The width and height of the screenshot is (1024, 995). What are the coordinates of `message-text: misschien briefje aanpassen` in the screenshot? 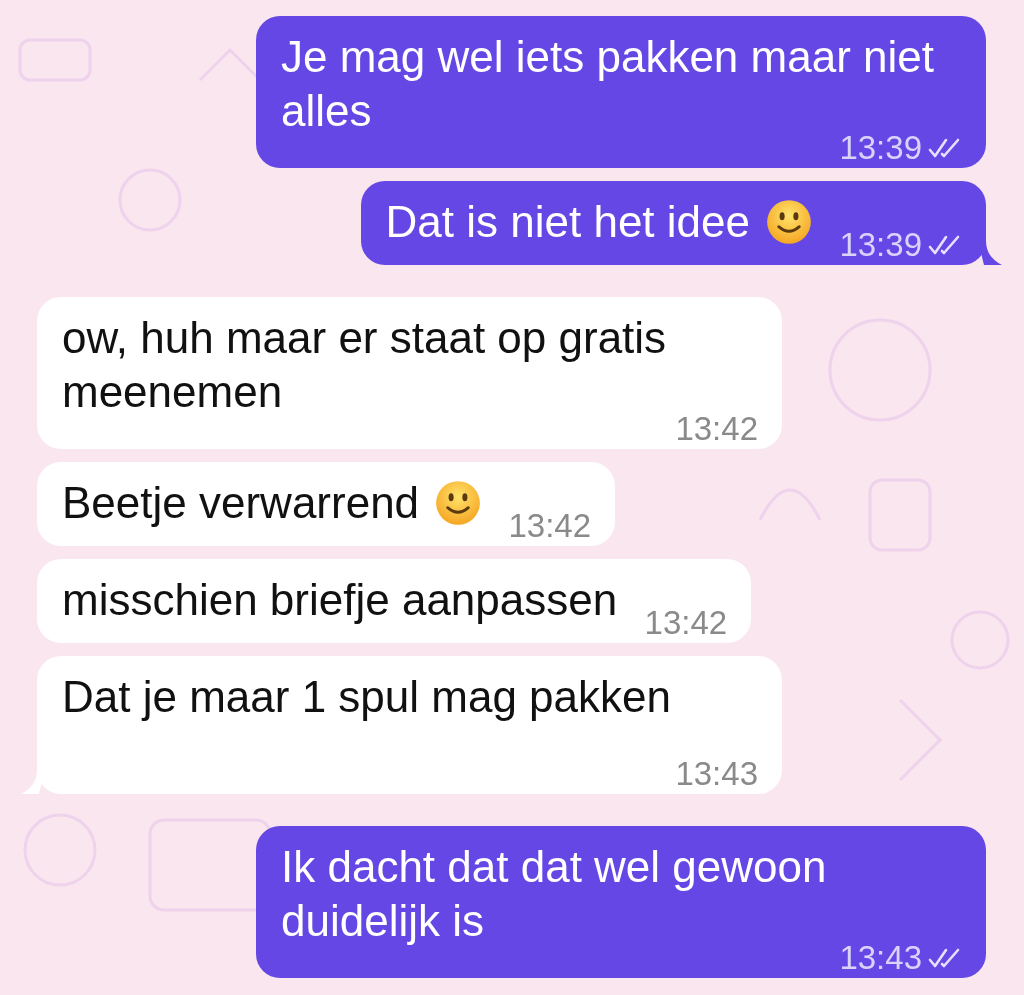 It's located at (340, 599).